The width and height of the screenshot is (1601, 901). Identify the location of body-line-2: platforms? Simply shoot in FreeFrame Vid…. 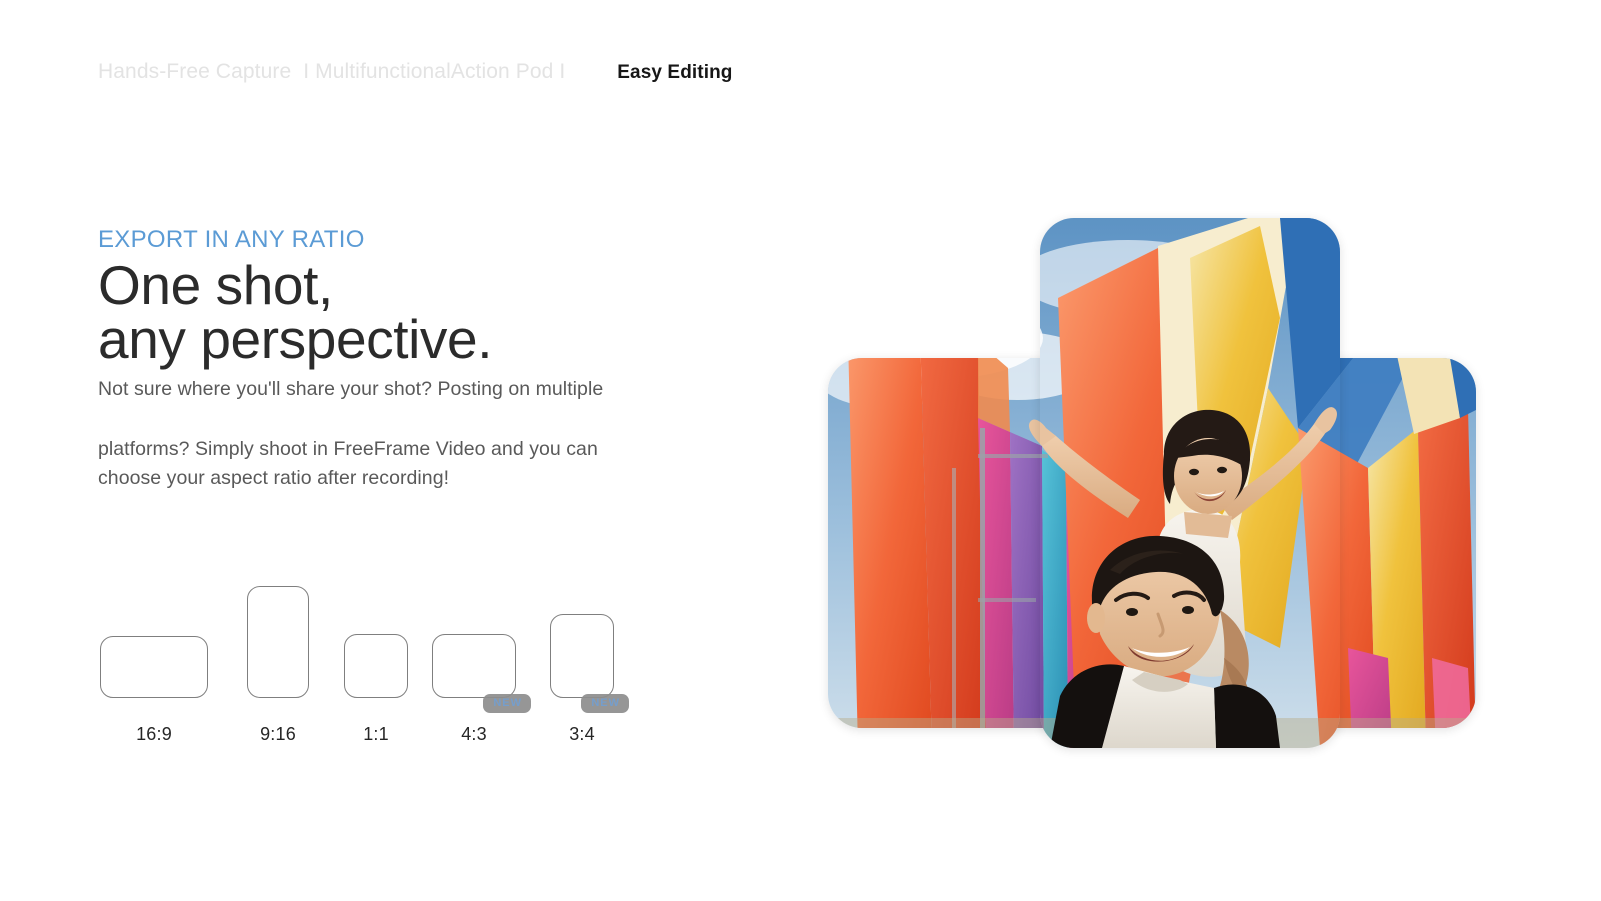
(348, 448).